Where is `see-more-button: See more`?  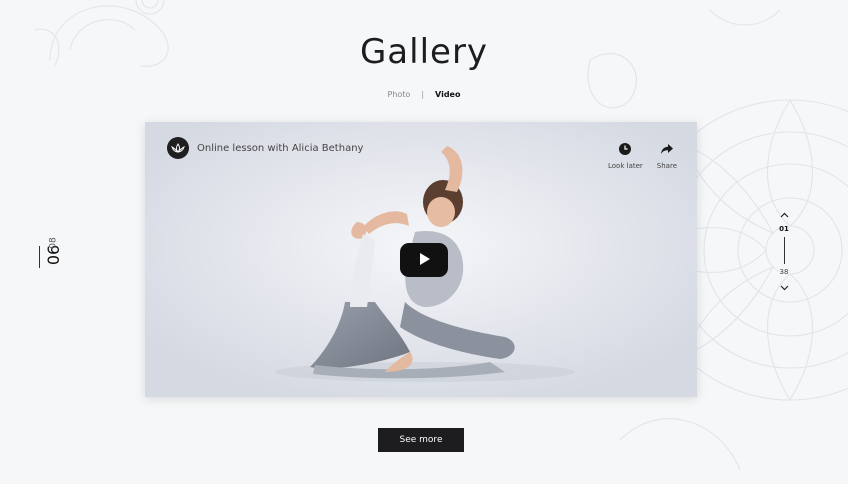 see-more-button: See more is located at coordinates (421, 440).